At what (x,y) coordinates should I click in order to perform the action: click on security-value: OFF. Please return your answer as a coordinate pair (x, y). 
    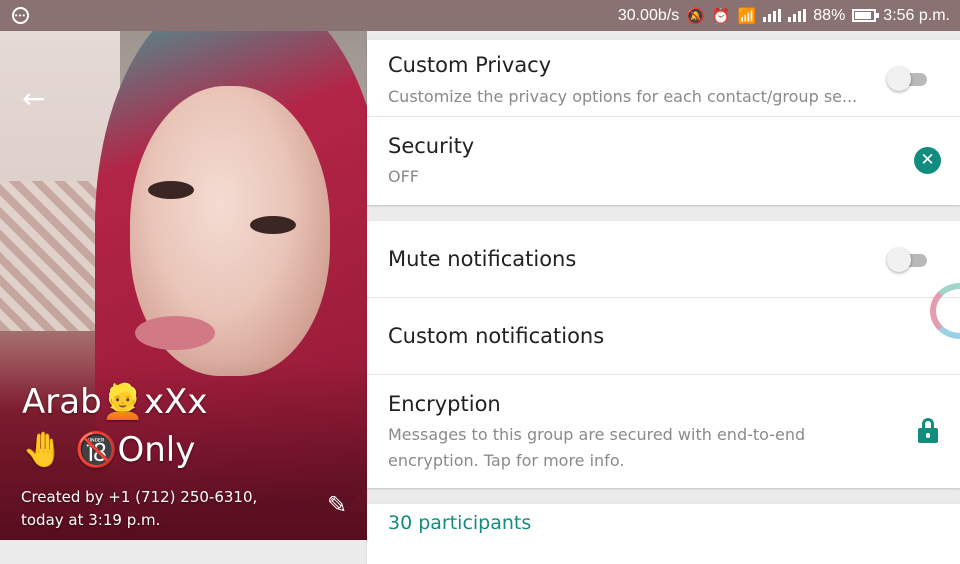
    Looking at the image, I should click on (403, 176).